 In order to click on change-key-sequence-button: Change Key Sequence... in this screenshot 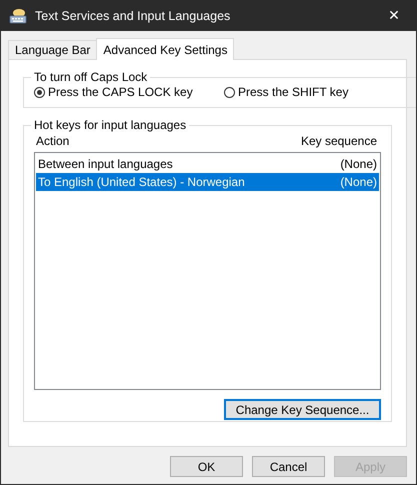, I will do `click(302, 409)`.